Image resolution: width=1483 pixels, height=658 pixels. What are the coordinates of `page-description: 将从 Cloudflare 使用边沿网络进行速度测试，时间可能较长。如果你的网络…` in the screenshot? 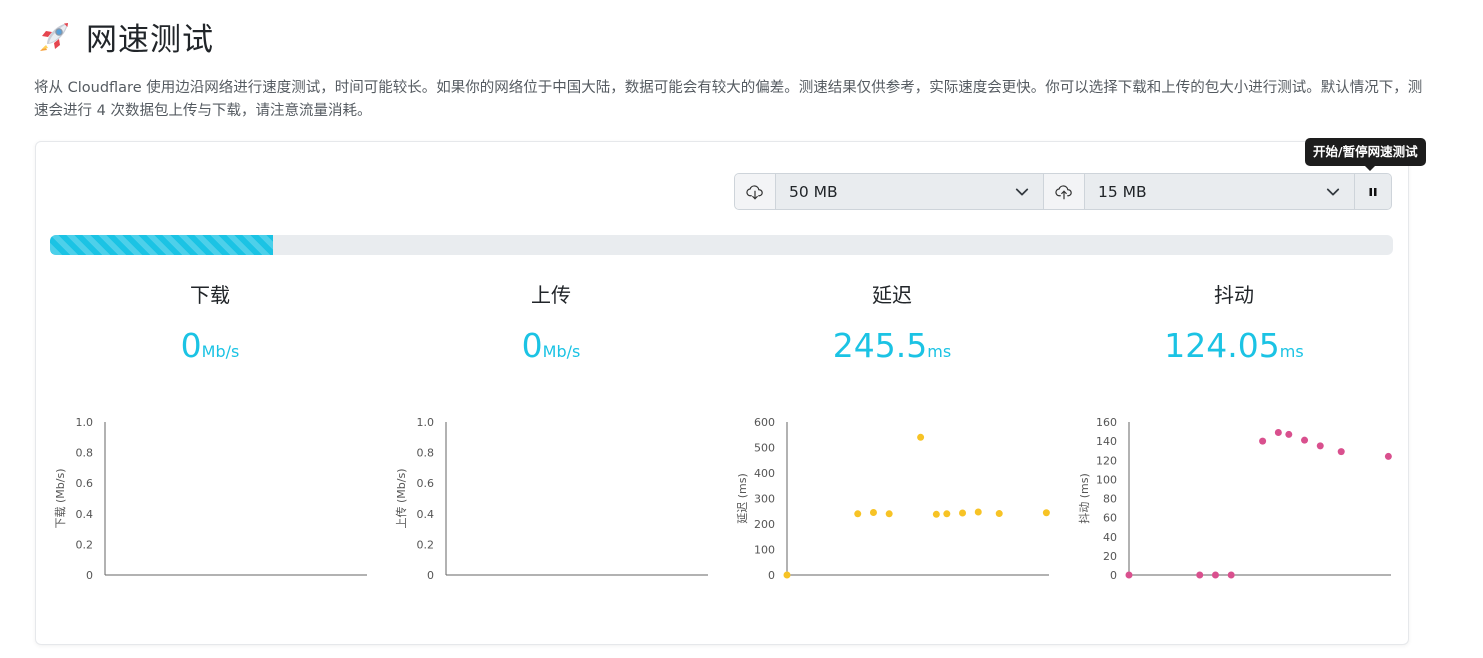 It's located at (728, 99).